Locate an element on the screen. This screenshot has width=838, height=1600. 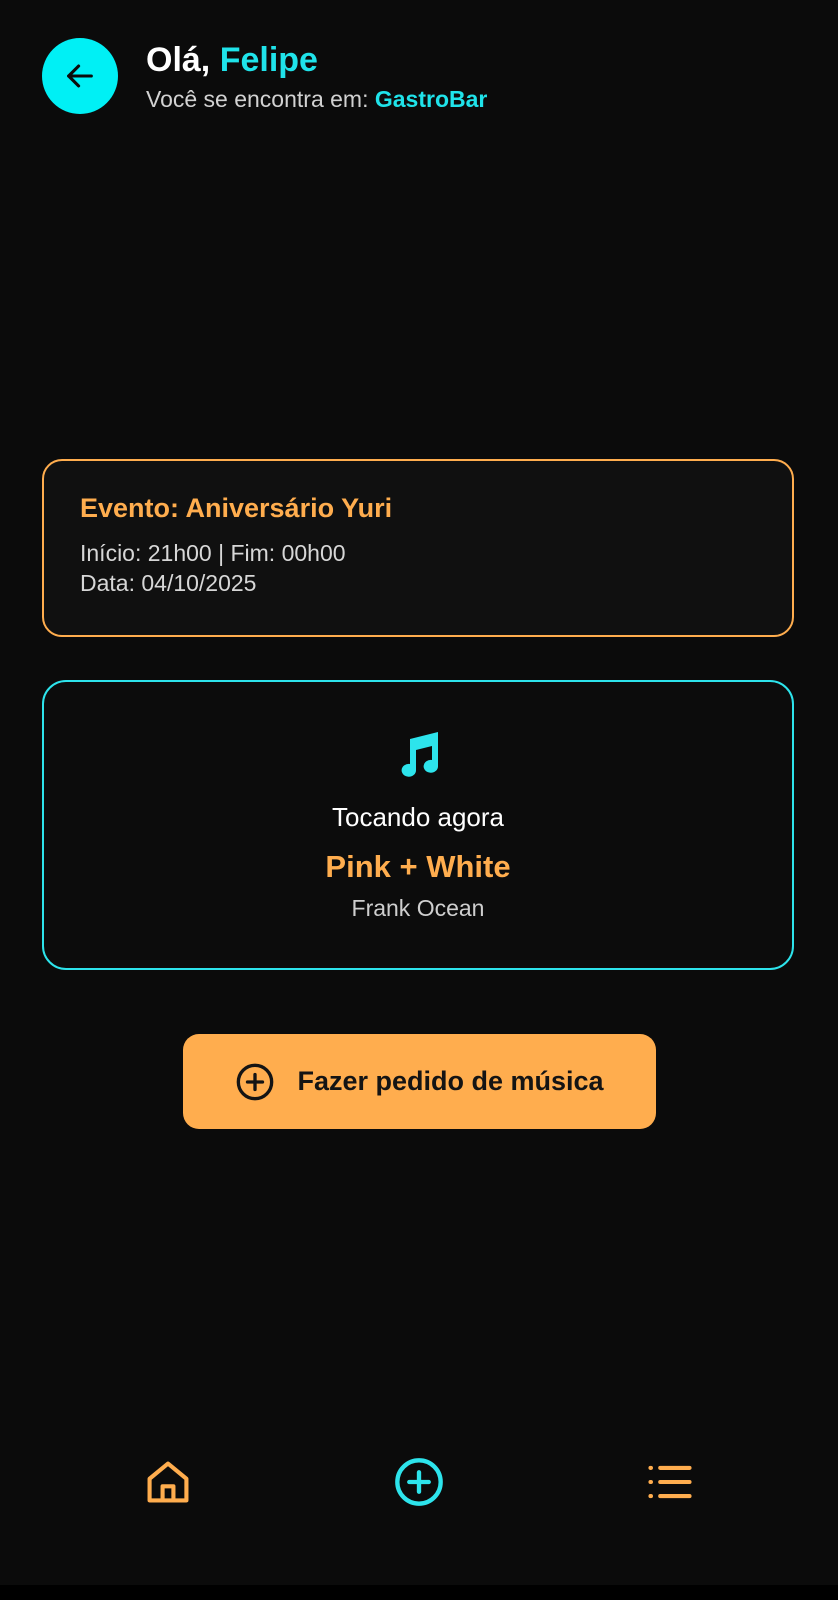
back-button is located at coordinates (80, 76).